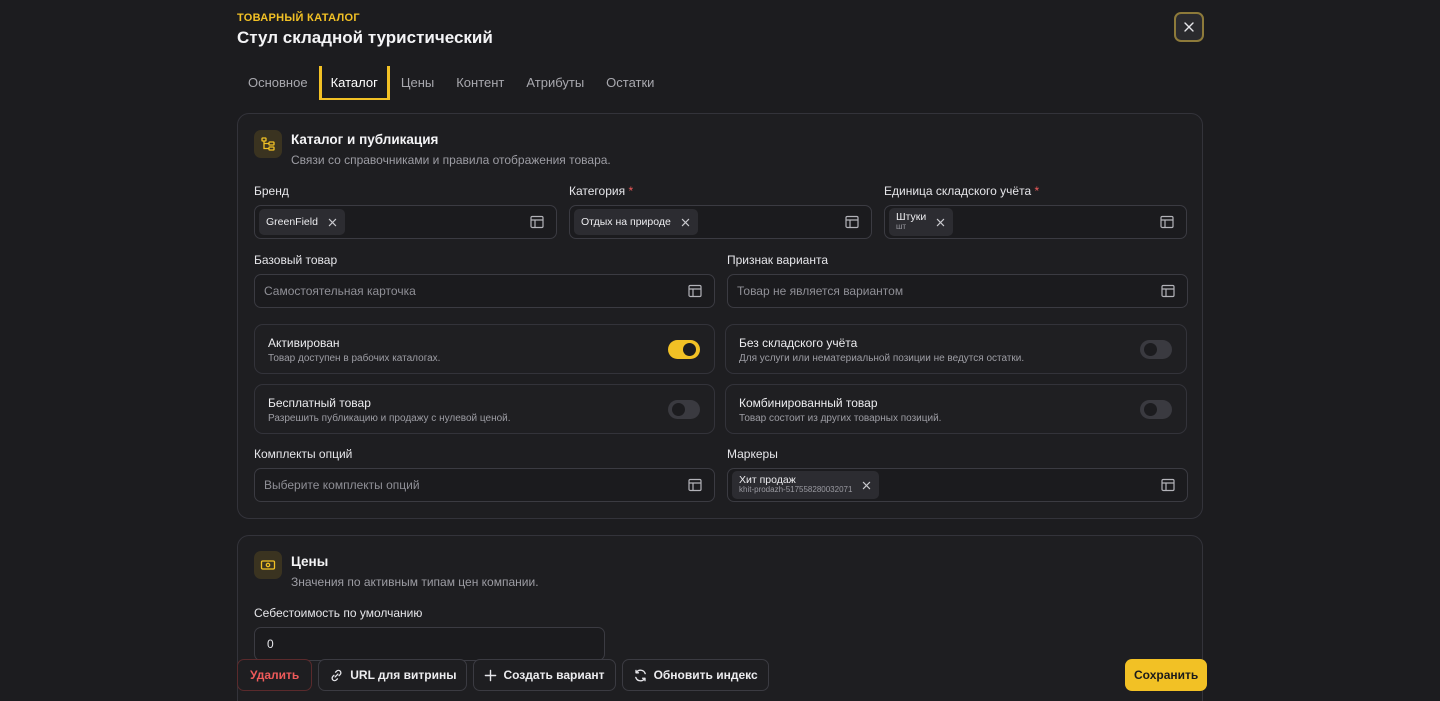 The image size is (1440, 701). What do you see at coordinates (304, 343) in the screenshot?
I see `toggle-title: Активирован` at bounding box center [304, 343].